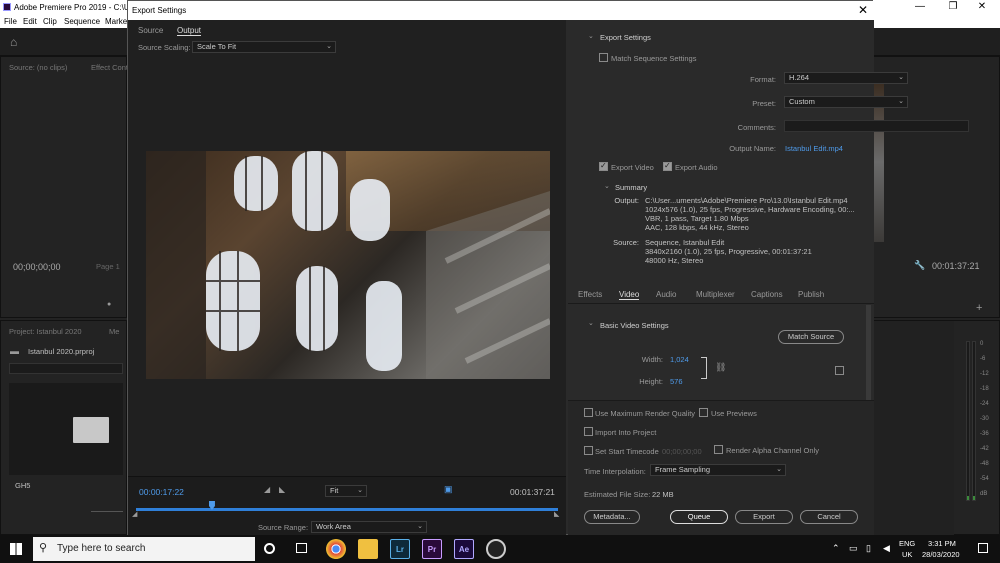  What do you see at coordinates (868, 548) in the screenshot?
I see `battery-icon: ▯` at bounding box center [868, 548].